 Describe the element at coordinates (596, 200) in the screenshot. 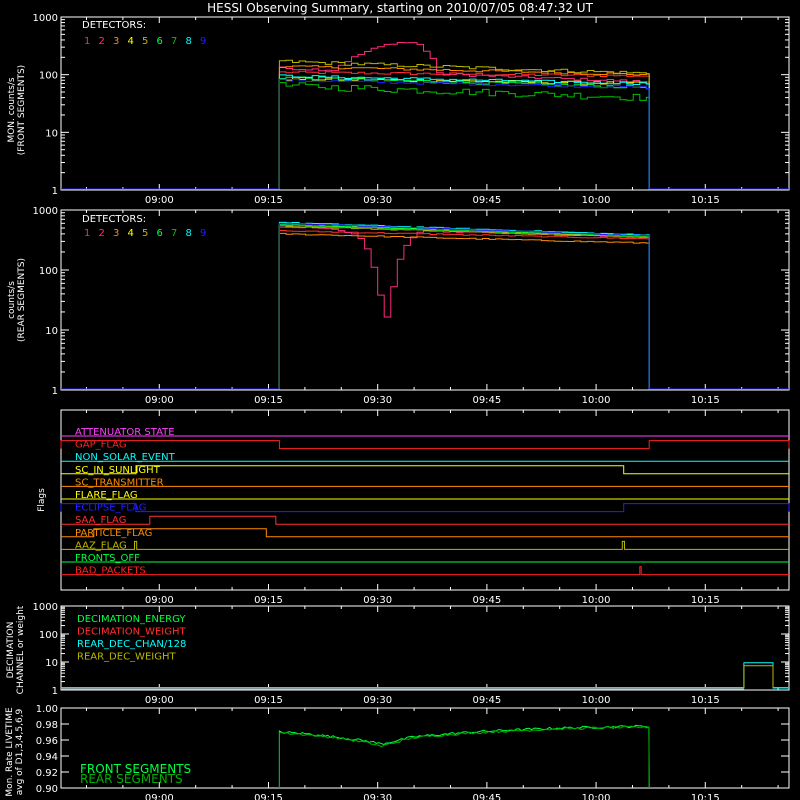

I see `front-xlabel-4: 10:00` at that location.